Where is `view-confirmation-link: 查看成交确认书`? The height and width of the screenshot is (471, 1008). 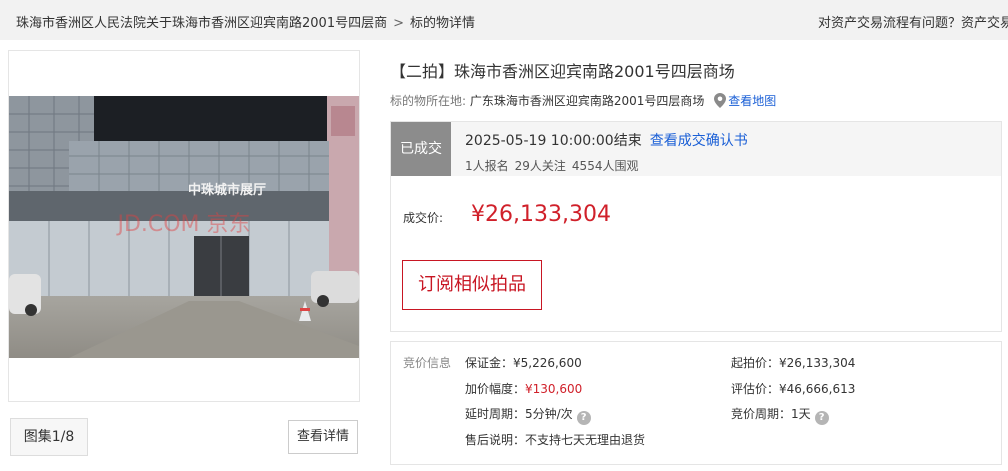
view-confirmation-link: 查看成交确认书 is located at coordinates (699, 141).